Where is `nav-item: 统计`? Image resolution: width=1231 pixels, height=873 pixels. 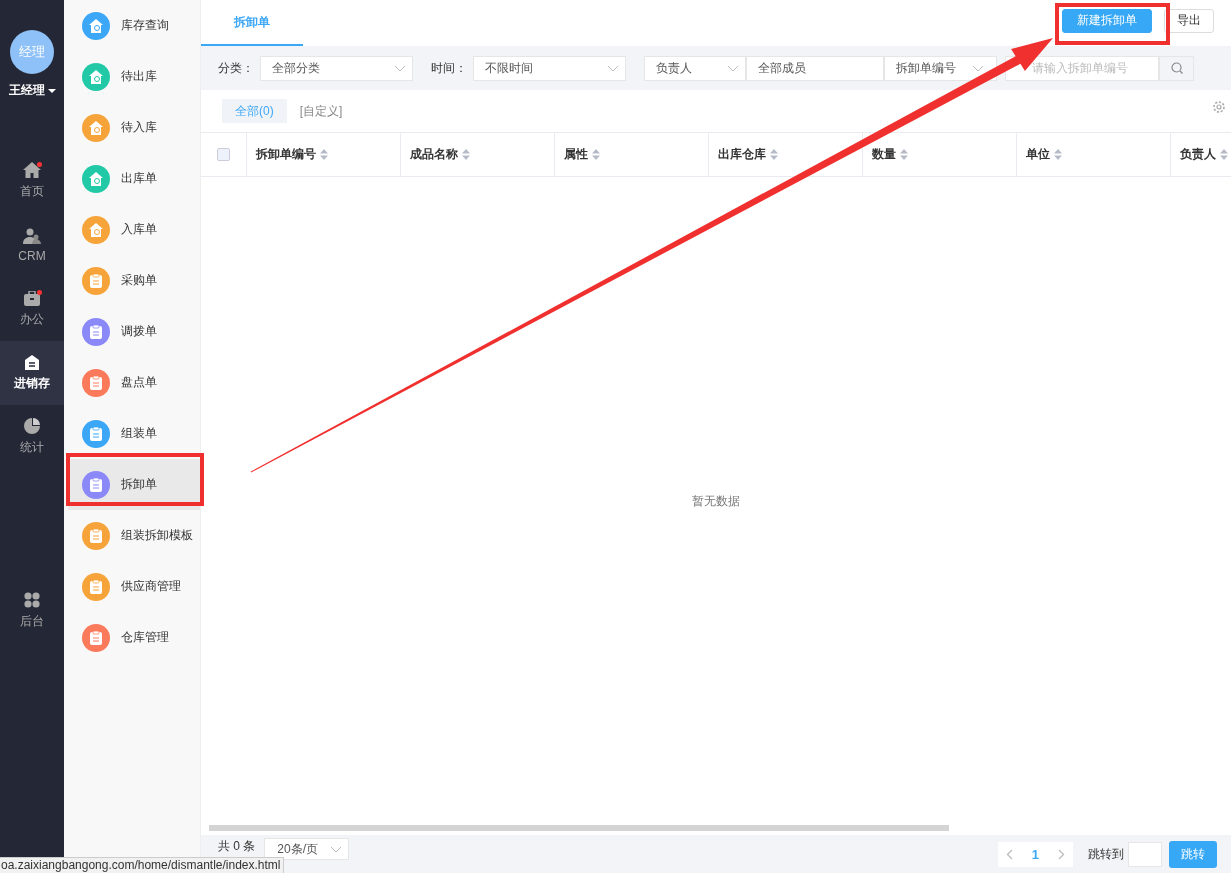
nav-item: 统计 is located at coordinates (32, 437).